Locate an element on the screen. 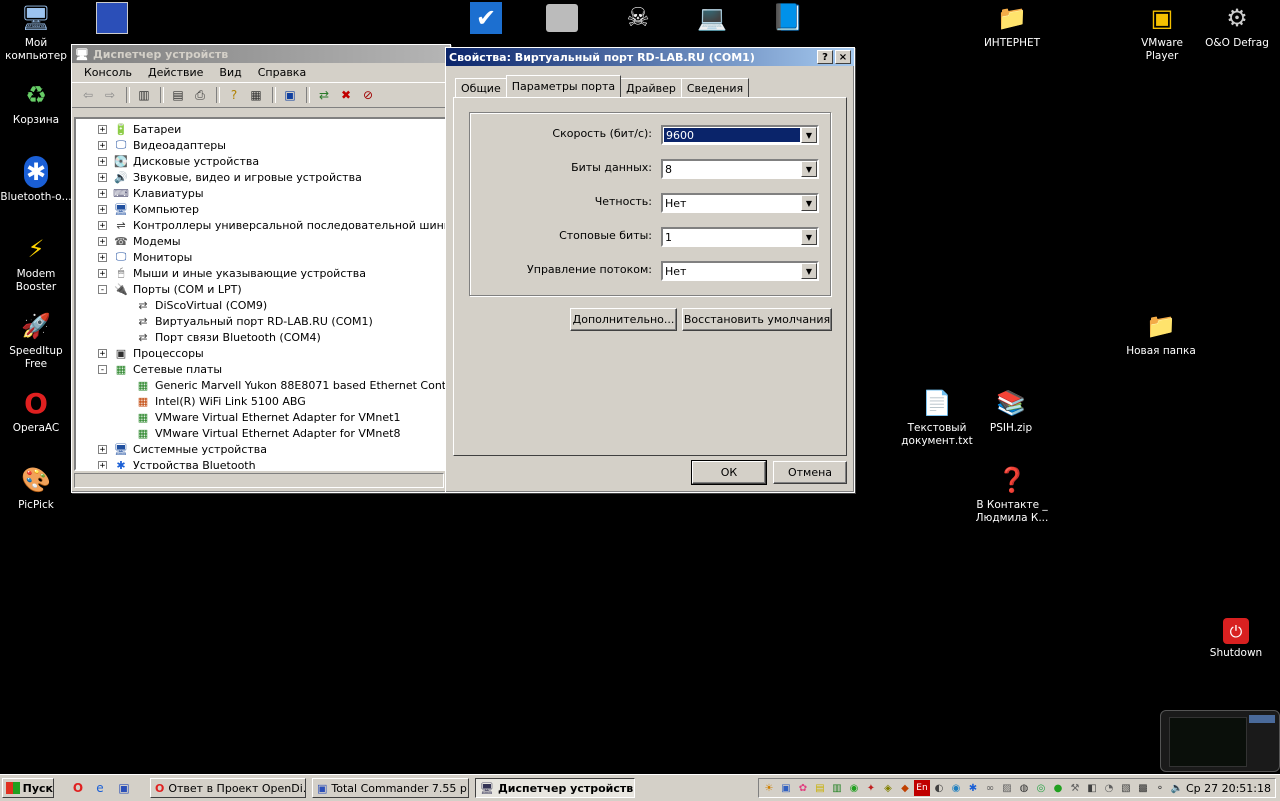 The width and height of the screenshot is (1280, 801). tray-icon: ◎ is located at coordinates (1041, 788).